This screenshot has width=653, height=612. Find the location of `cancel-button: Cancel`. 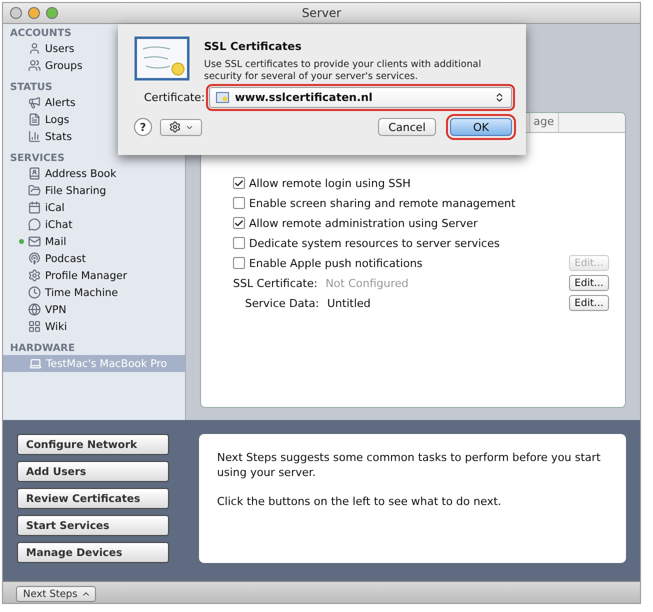

cancel-button: Cancel is located at coordinates (407, 127).